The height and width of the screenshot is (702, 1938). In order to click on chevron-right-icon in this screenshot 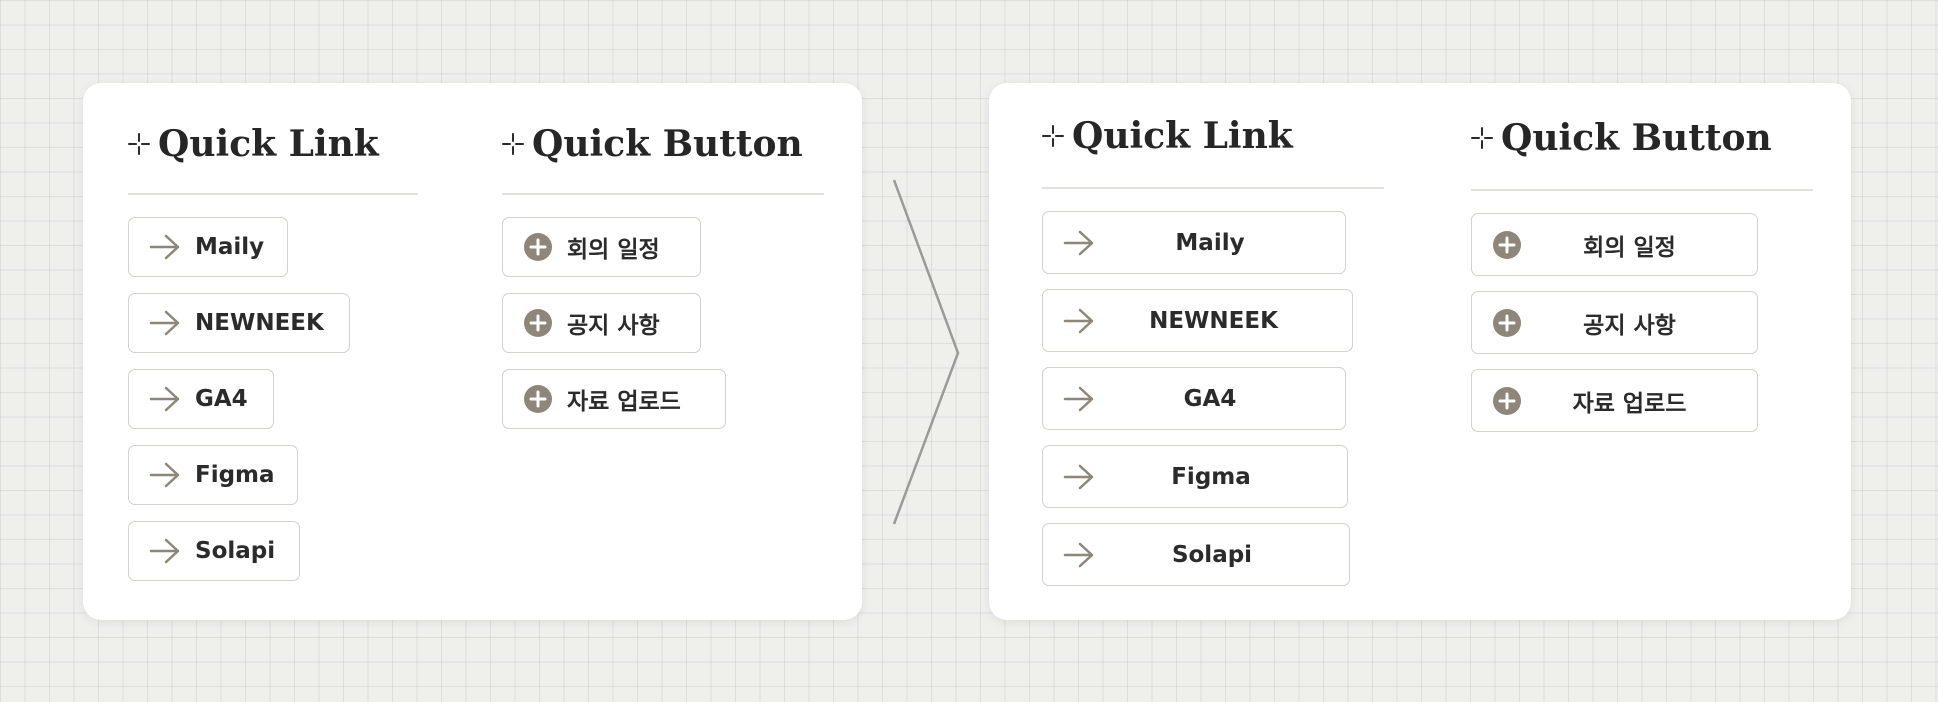, I will do `click(926, 352)`.